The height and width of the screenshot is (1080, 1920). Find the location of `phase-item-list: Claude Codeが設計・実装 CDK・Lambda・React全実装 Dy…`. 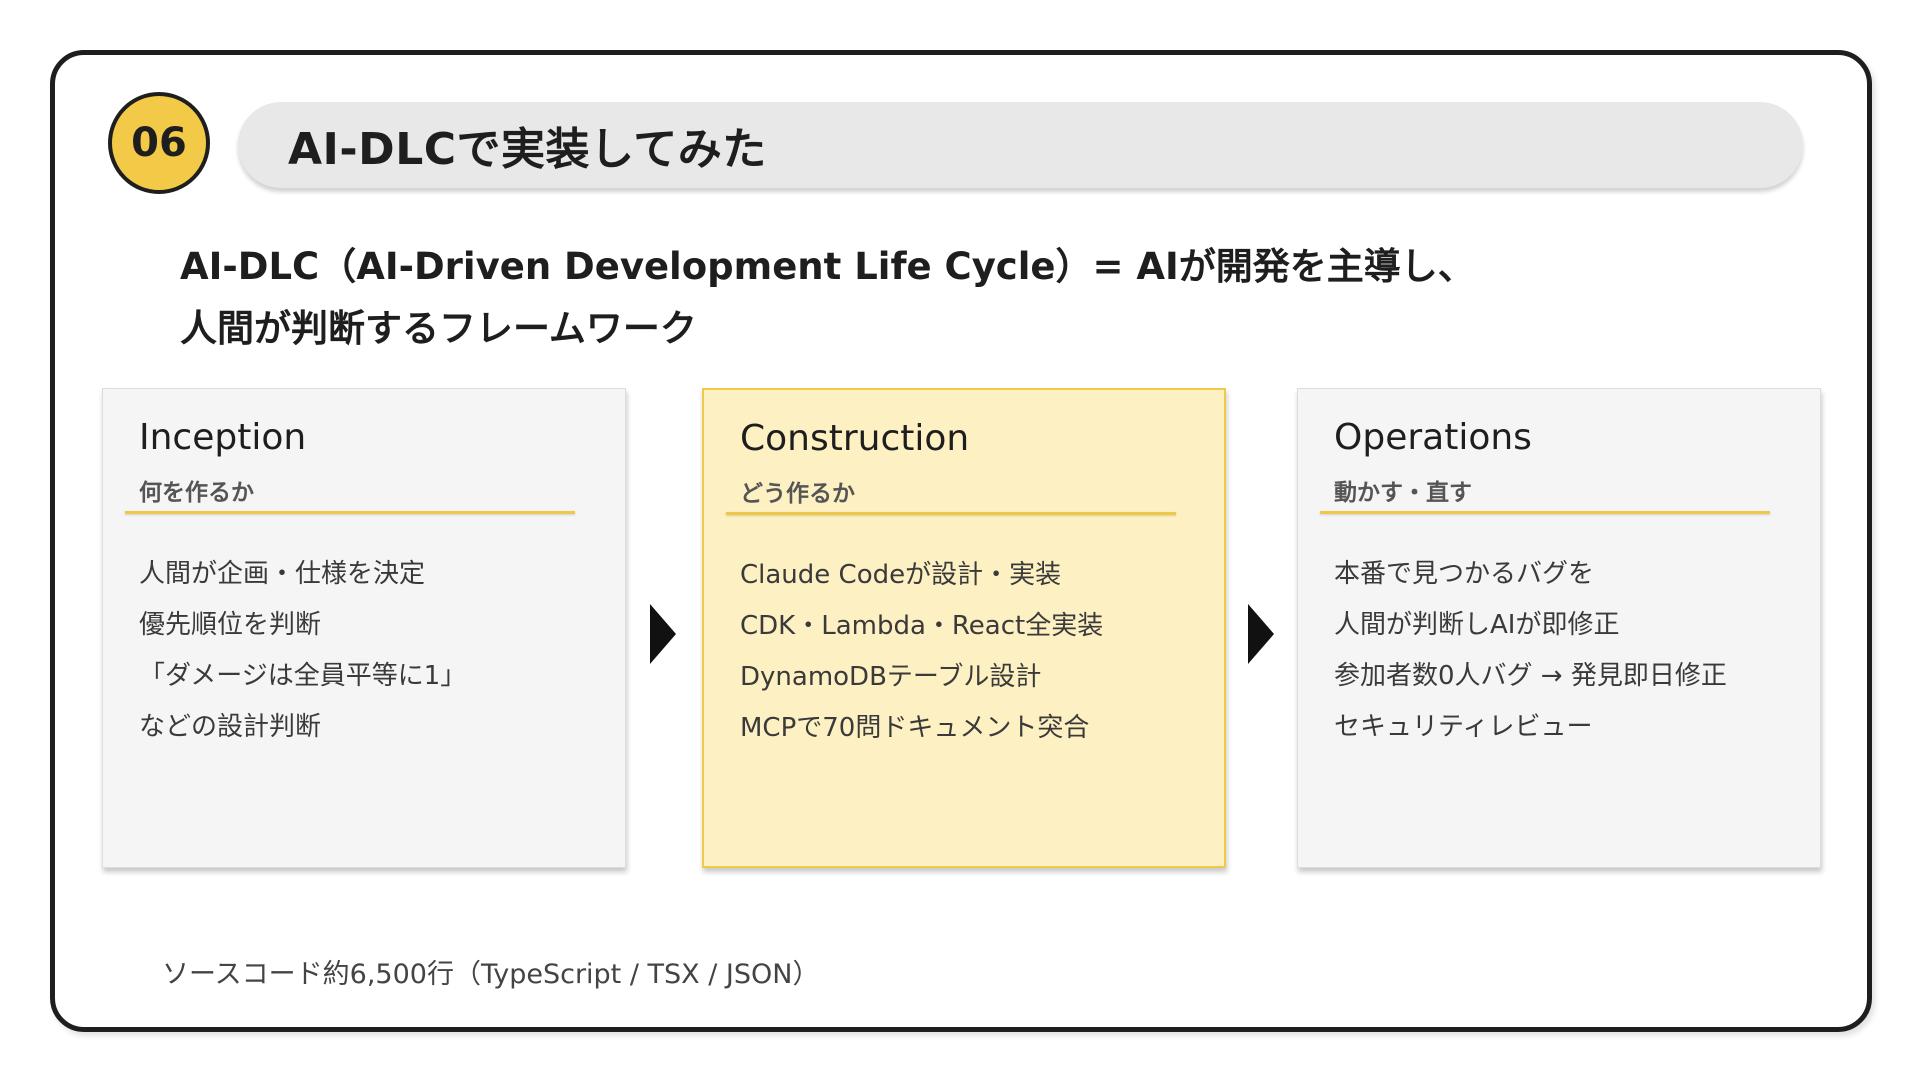

phase-item-list: Claude Codeが設計・実装 CDK・Lambda・React全実装 Dy… is located at coordinates (921, 652).